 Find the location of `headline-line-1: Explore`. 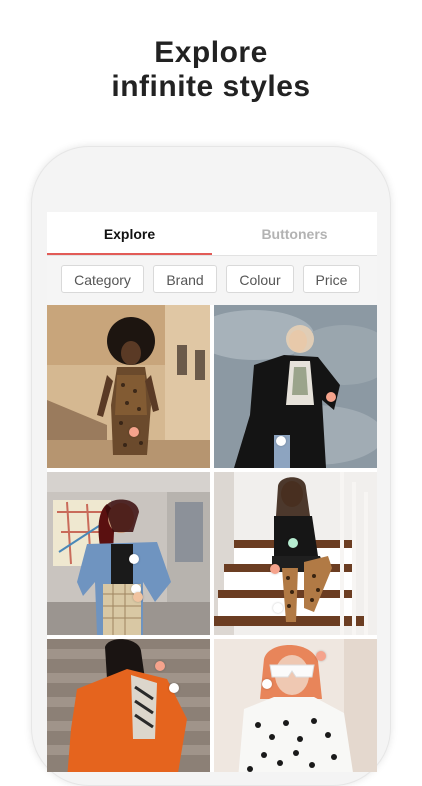

headline-line-1: Explore is located at coordinates (211, 52).